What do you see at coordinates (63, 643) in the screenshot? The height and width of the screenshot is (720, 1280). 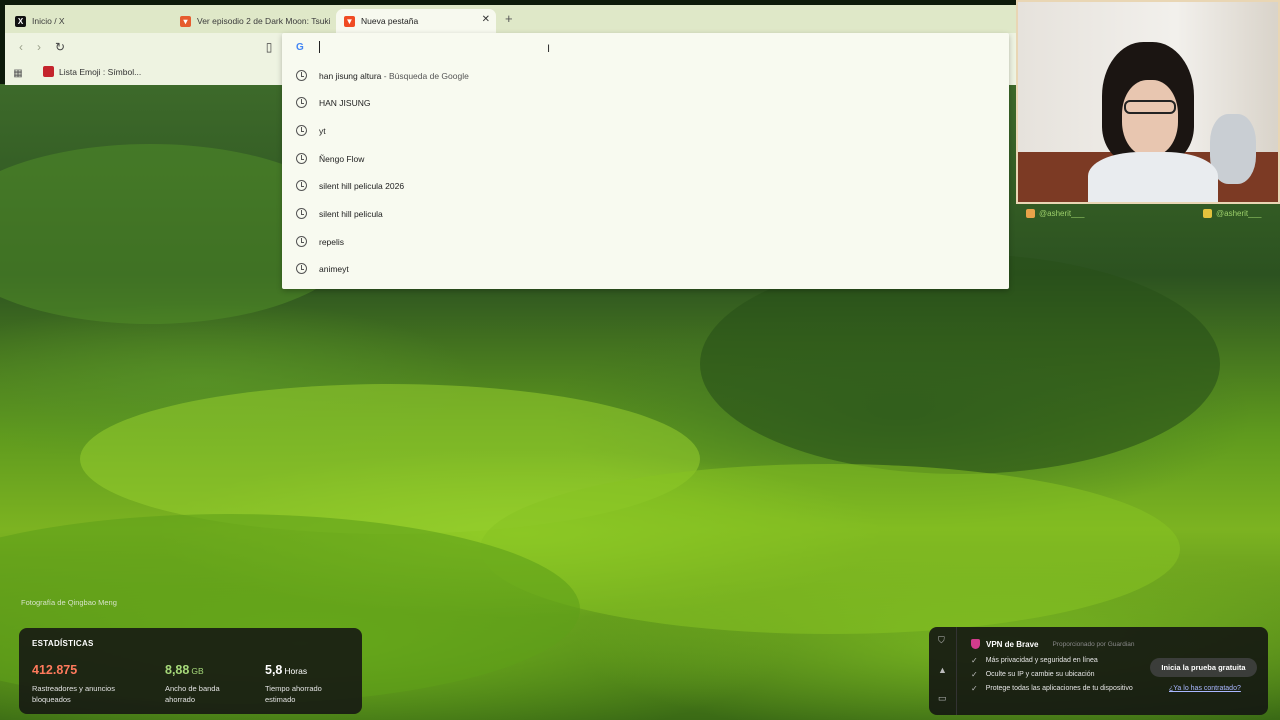 I see `stats-title: ESTADÍSTICAS` at bounding box center [63, 643].